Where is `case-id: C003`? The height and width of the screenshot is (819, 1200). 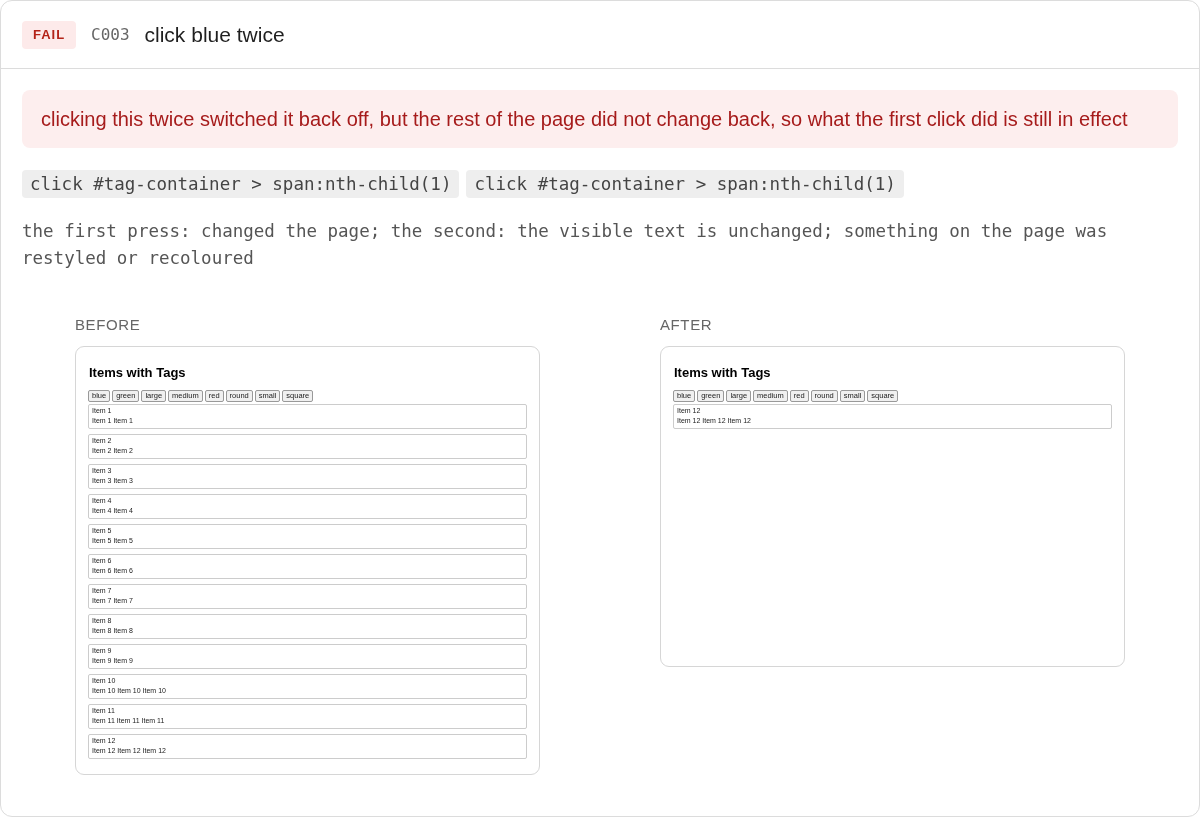 case-id: C003 is located at coordinates (110, 34).